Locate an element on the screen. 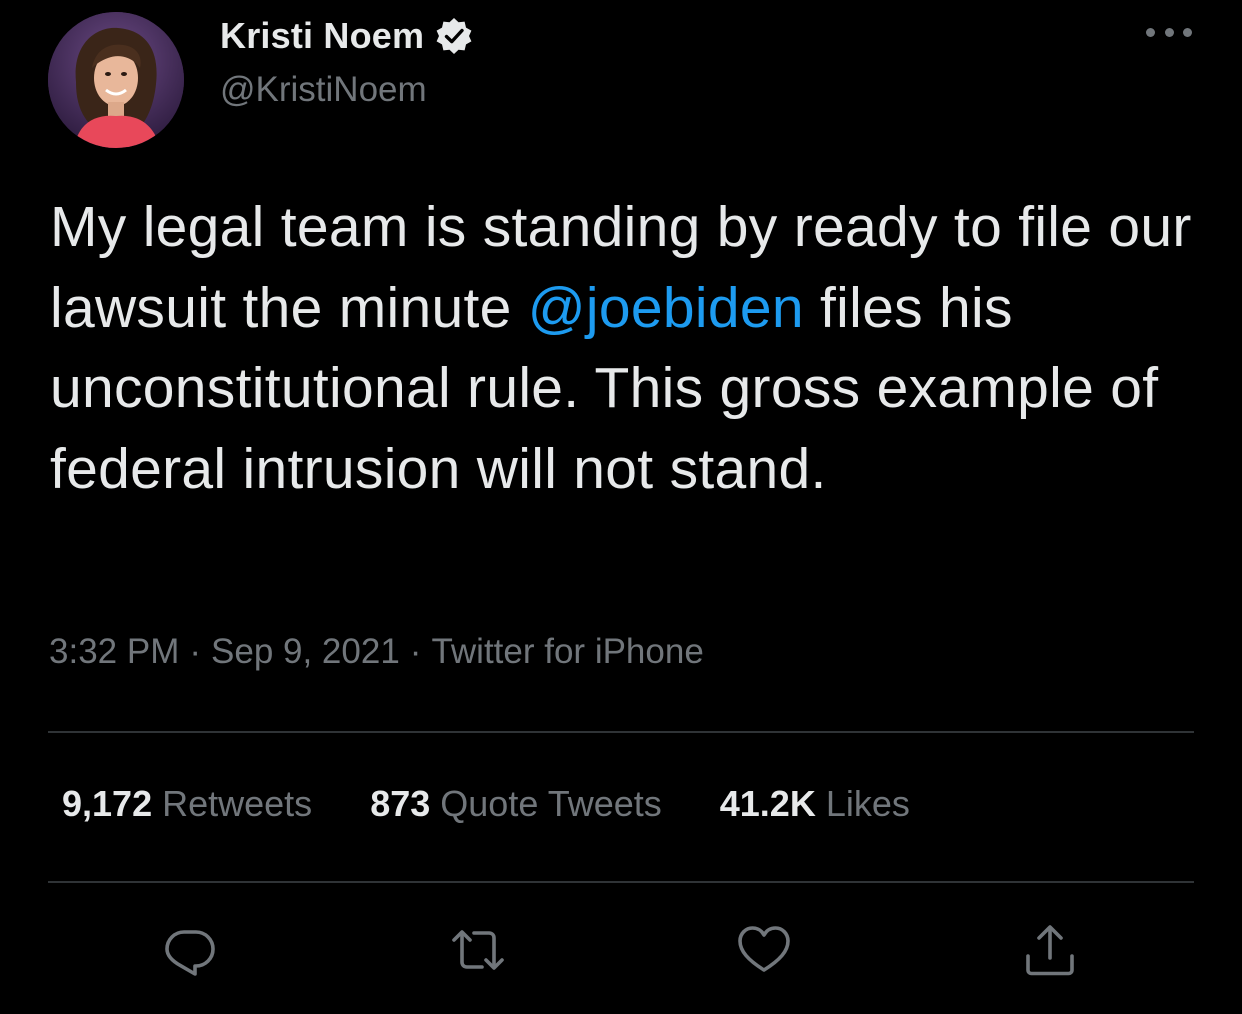  reply-button is located at coordinates (190, 950).